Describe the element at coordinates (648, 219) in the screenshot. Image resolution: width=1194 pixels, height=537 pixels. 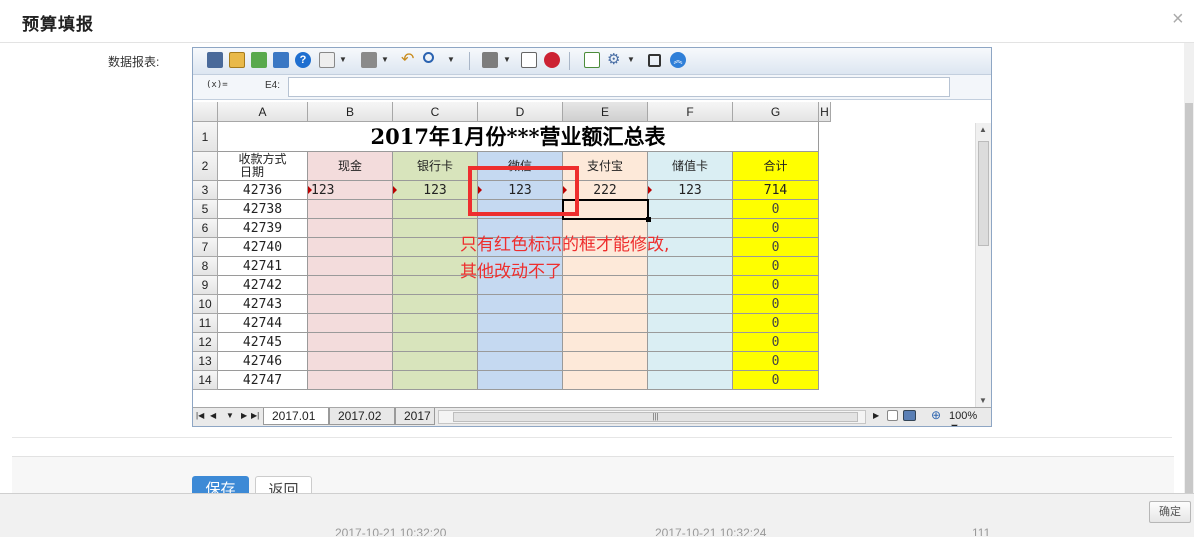
I see `fill-handle` at that location.